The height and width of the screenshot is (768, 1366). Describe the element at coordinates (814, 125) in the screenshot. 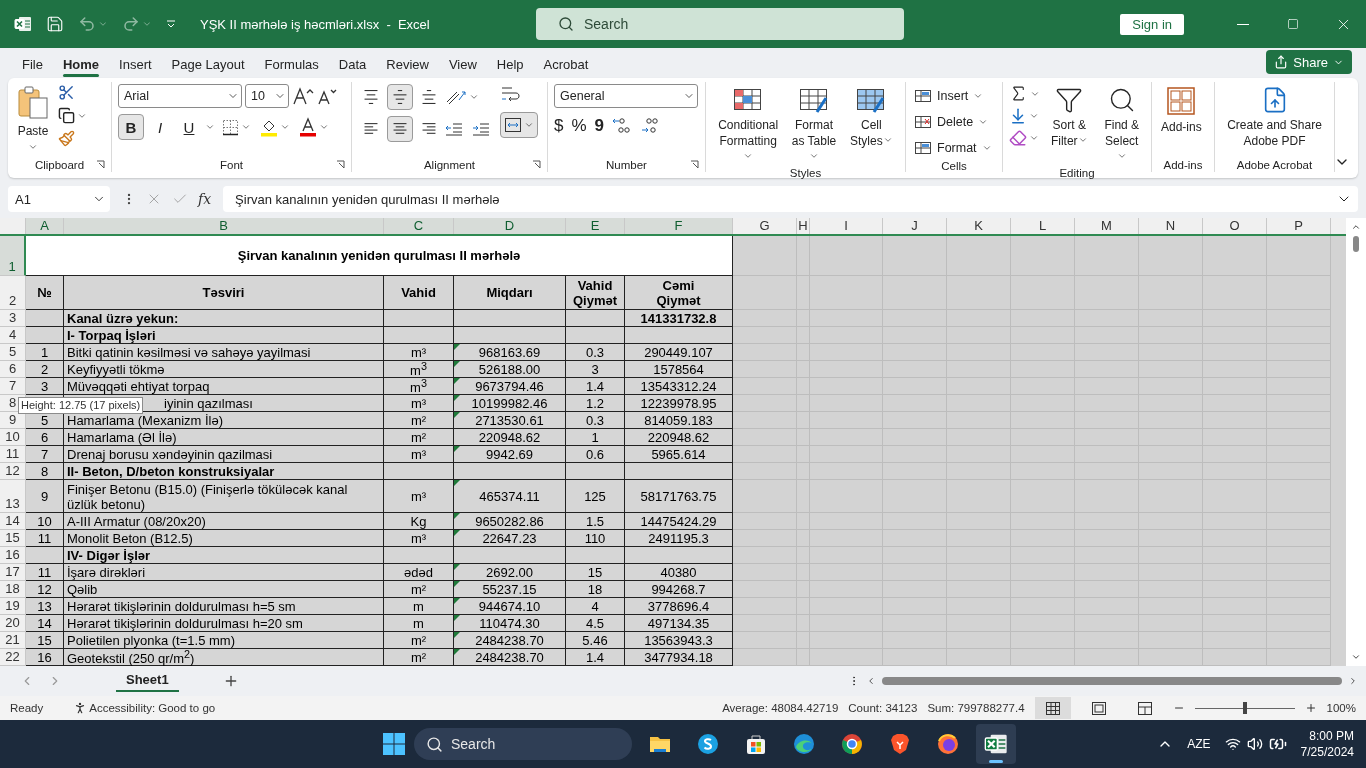

I see `styles-button: Format as Table` at that location.